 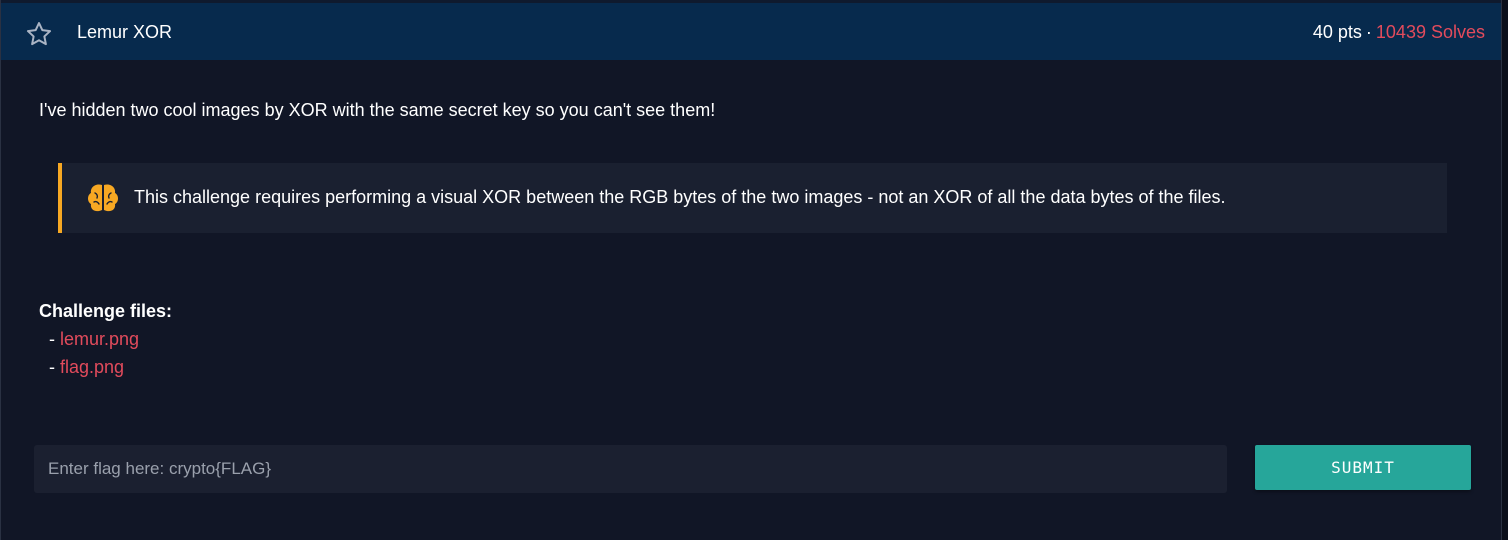 I want to click on file-link-lemur: lemur.png, so click(x=99, y=339).